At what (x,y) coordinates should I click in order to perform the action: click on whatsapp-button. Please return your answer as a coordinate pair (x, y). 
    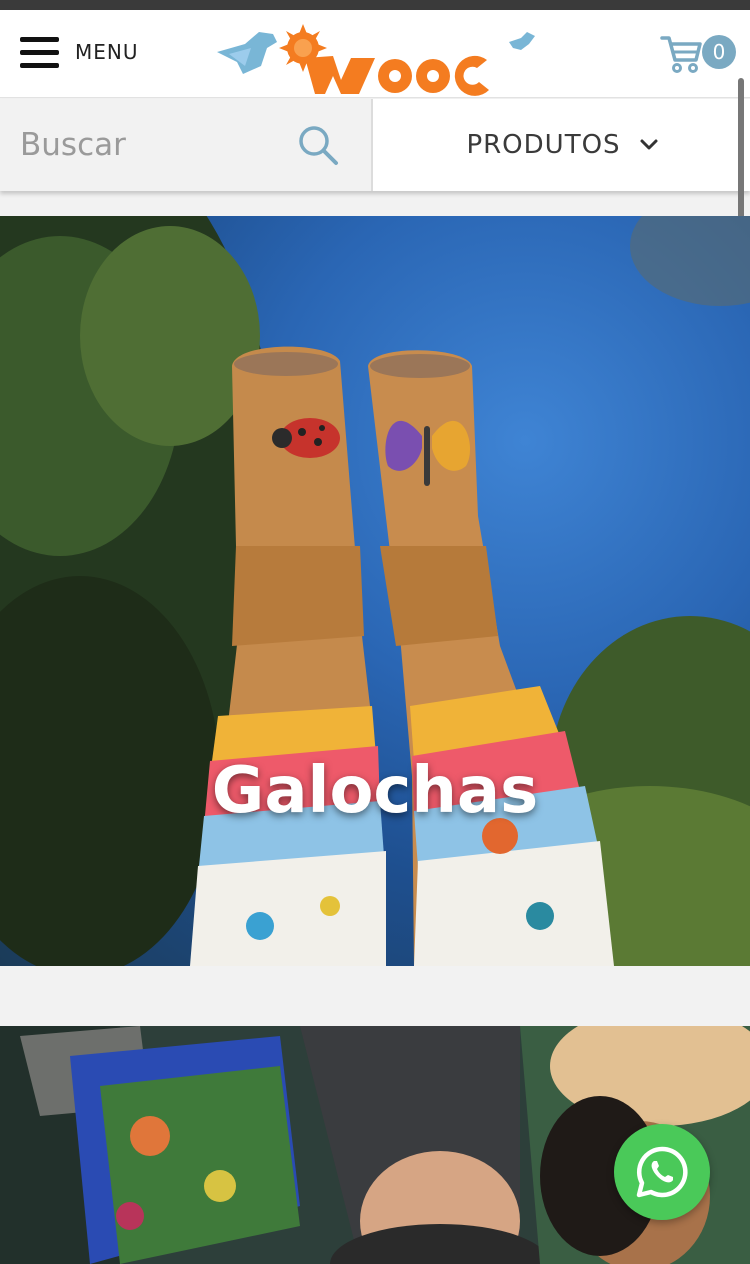
    Looking at the image, I should click on (662, 1172).